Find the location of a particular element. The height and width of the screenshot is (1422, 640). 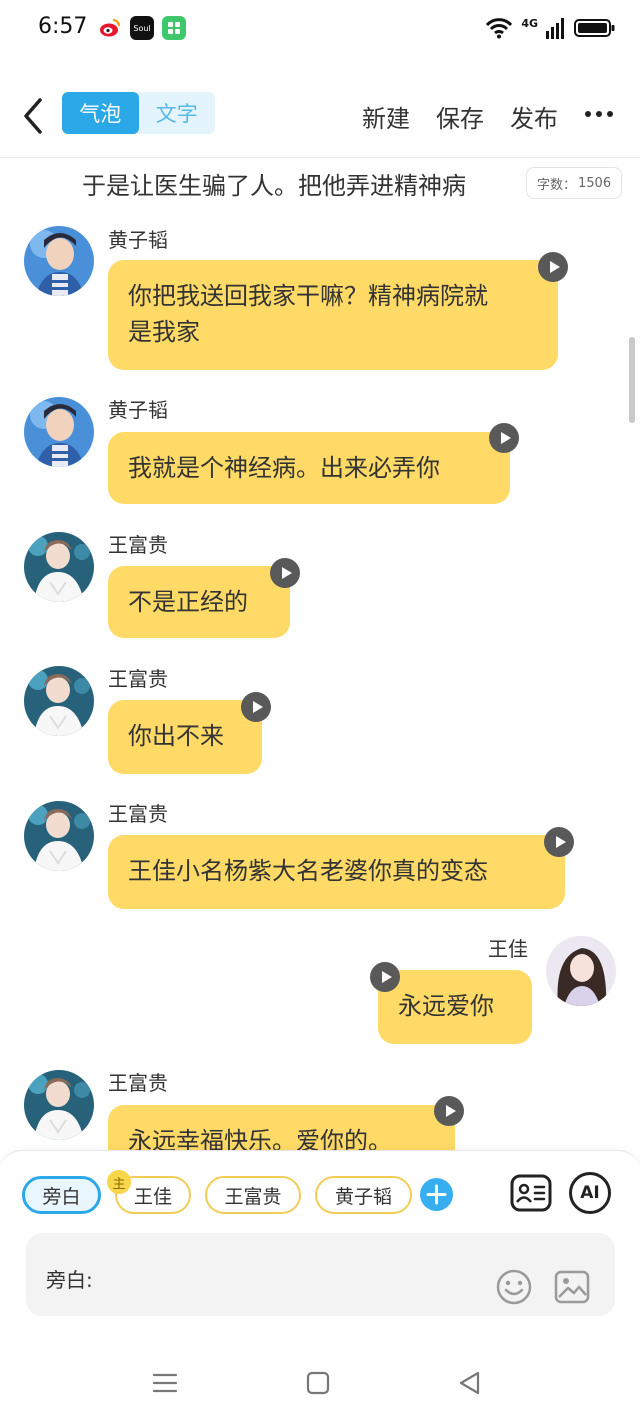

smiley-icon is located at coordinates (514, 1287).